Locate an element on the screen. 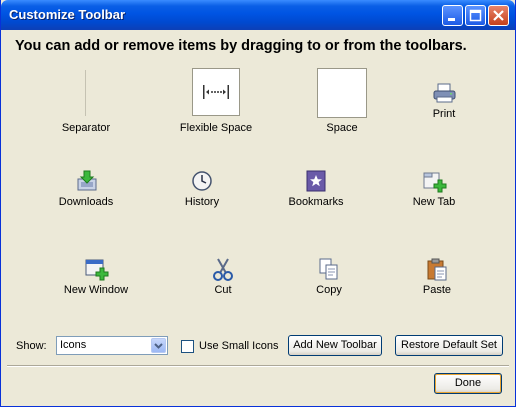 Image resolution: width=516 pixels, height=407 pixels. palette-item-paste: Paste is located at coordinates (437, 281).